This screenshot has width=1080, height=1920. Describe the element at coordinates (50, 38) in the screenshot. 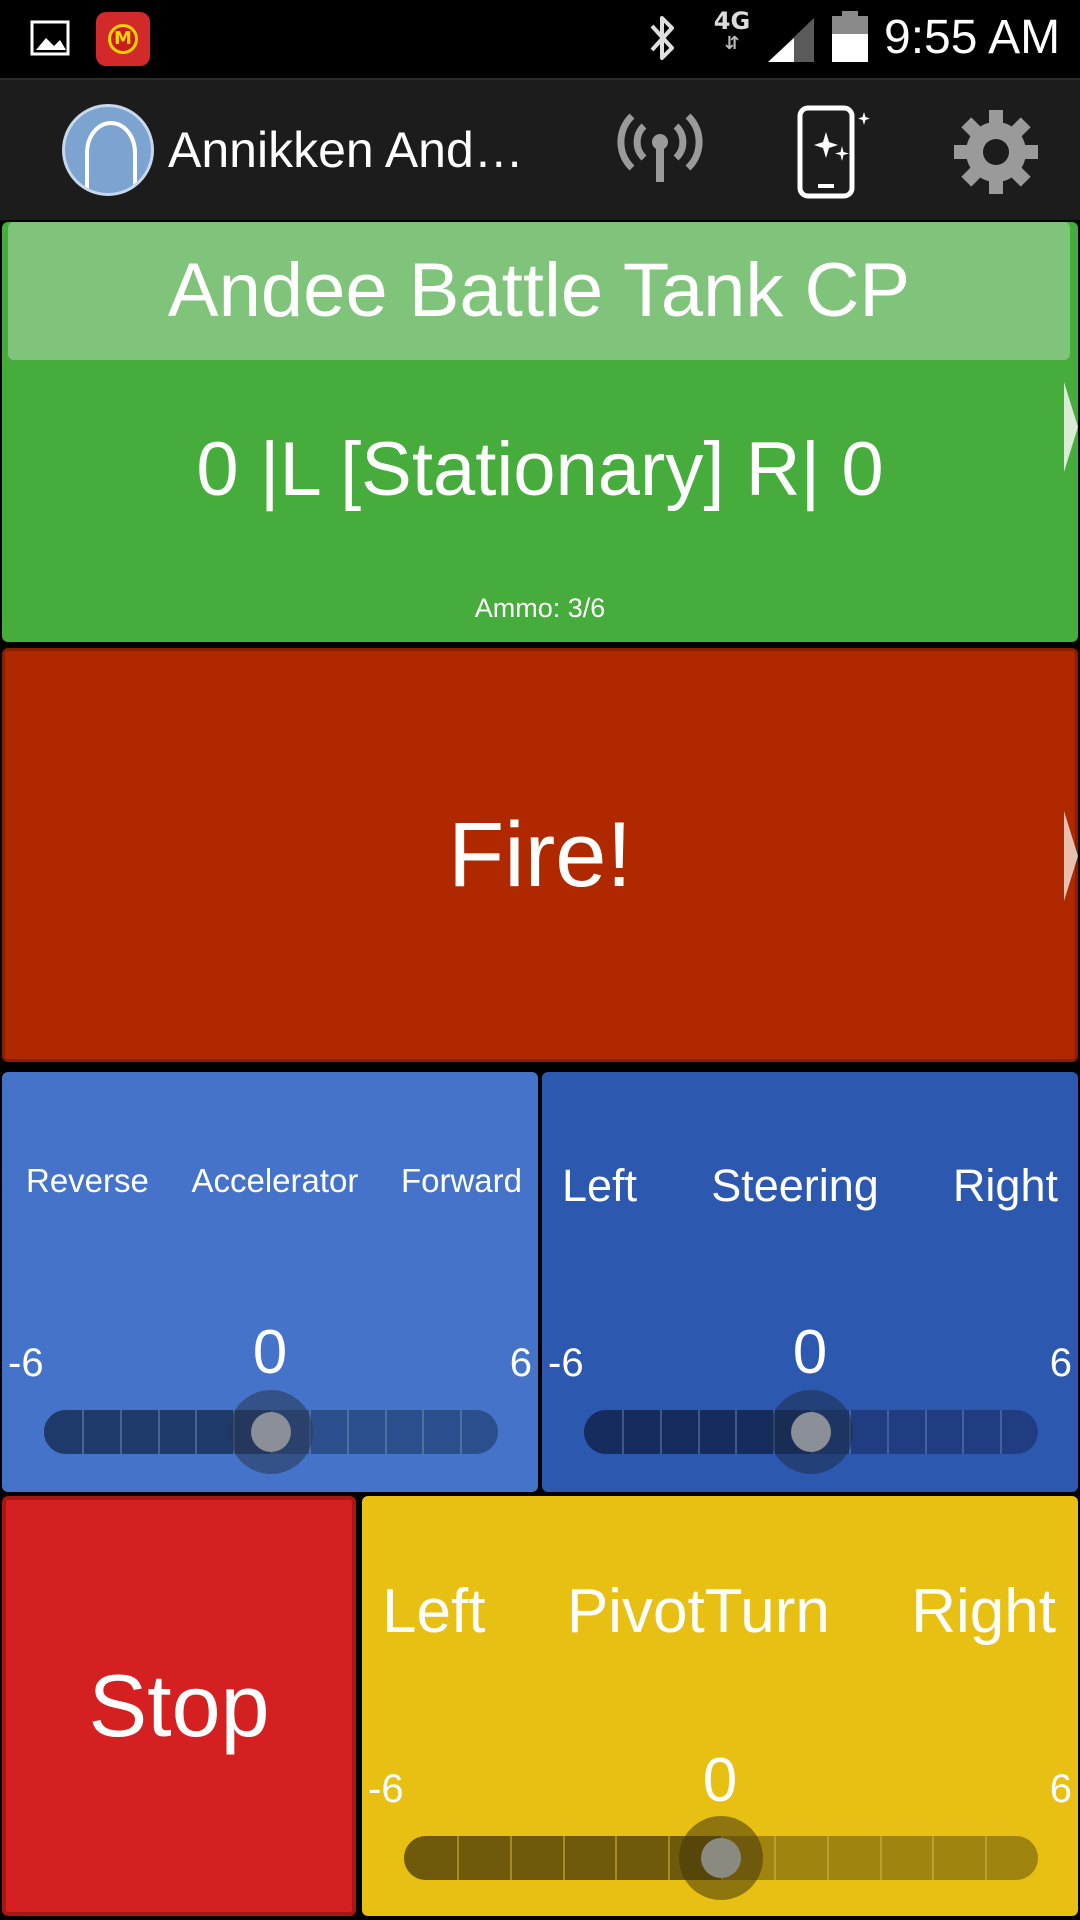

I see `gallery-icon` at that location.